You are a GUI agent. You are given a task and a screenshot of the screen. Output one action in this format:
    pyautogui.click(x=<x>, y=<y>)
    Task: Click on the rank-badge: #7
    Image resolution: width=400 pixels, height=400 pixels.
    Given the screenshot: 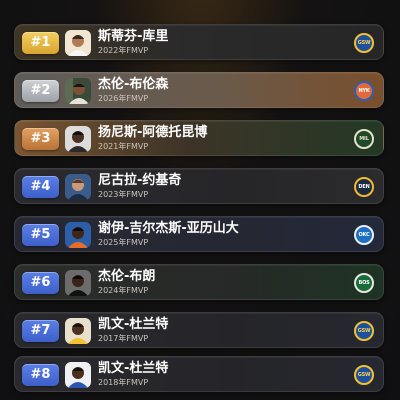 What is the action you would take?
    pyautogui.click(x=40, y=331)
    